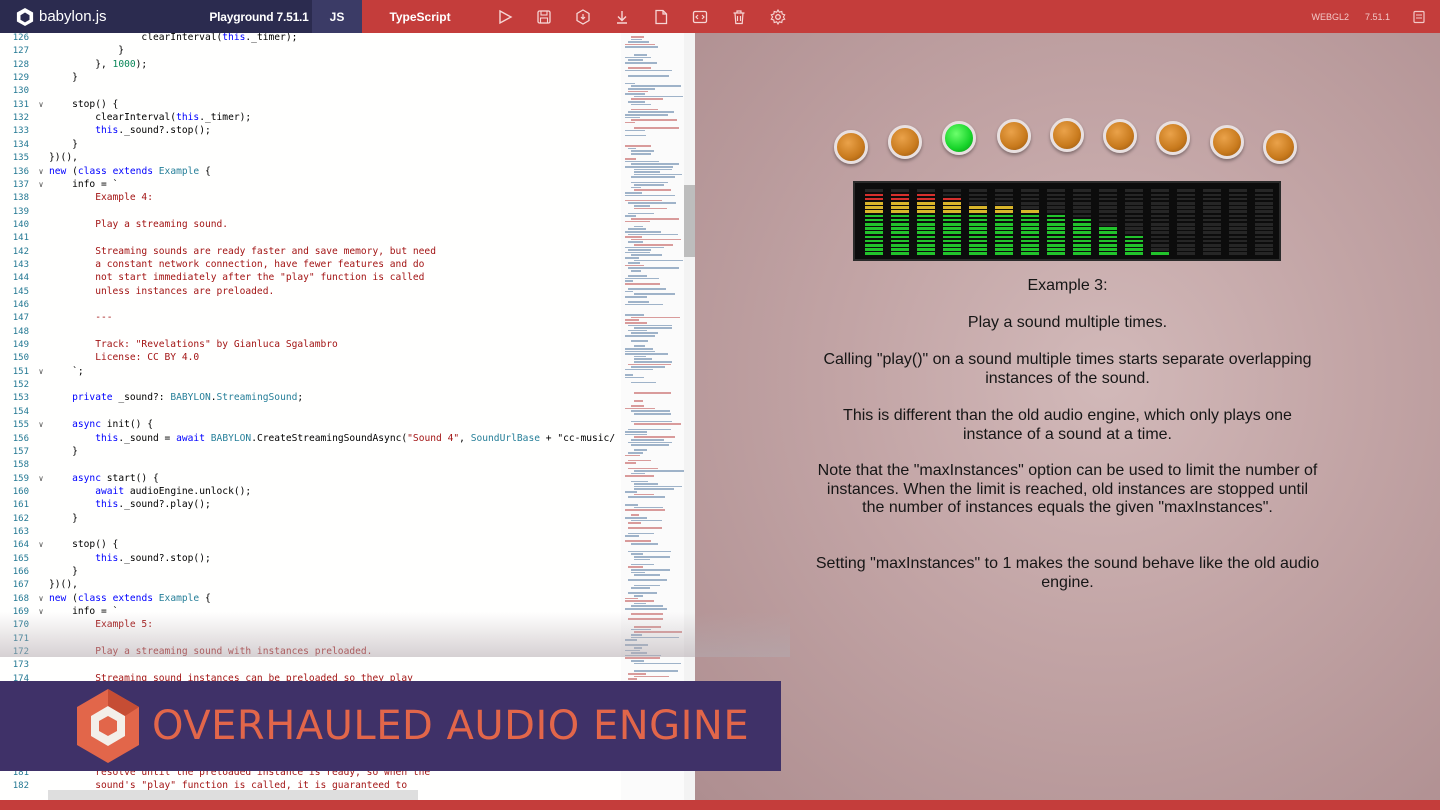  What do you see at coordinates (420, 16) in the screenshot?
I see `tab-typescript: TypeScript` at bounding box center [420, 16].